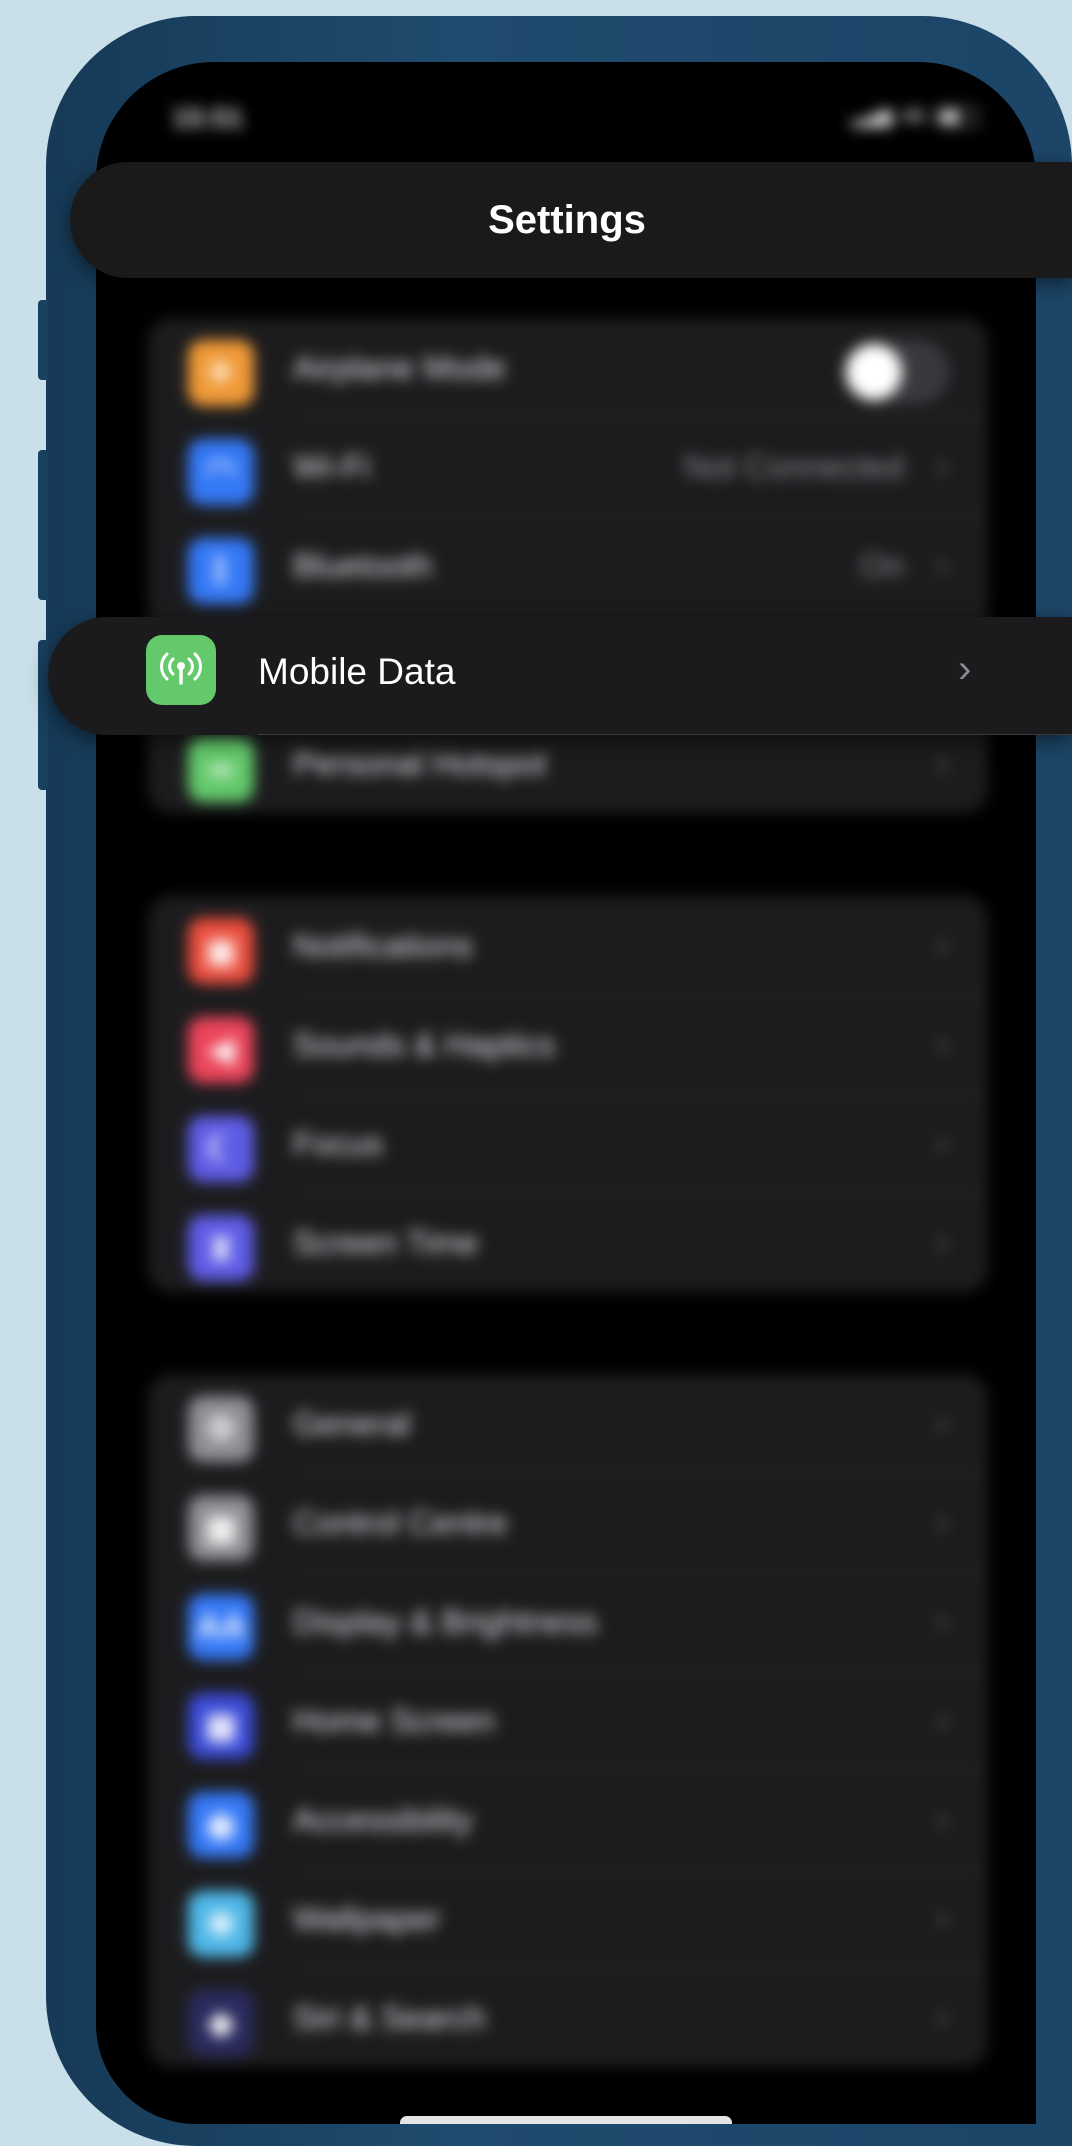 The image size is (1072, 2146). Describe the element at coordinates (208, 117) in the screenshot. I see `status-time: 15:51` at that location.